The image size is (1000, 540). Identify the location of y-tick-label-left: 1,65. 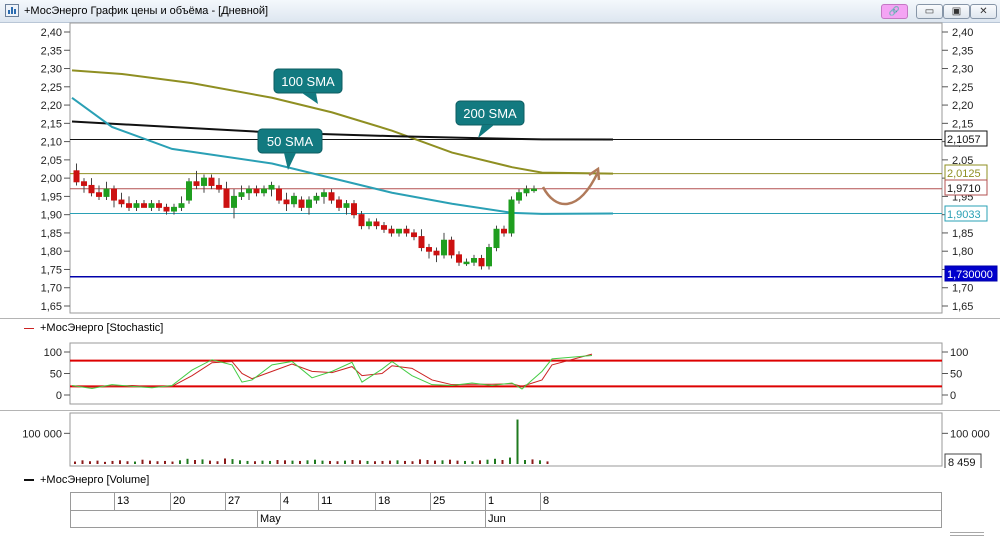
(51, 307).